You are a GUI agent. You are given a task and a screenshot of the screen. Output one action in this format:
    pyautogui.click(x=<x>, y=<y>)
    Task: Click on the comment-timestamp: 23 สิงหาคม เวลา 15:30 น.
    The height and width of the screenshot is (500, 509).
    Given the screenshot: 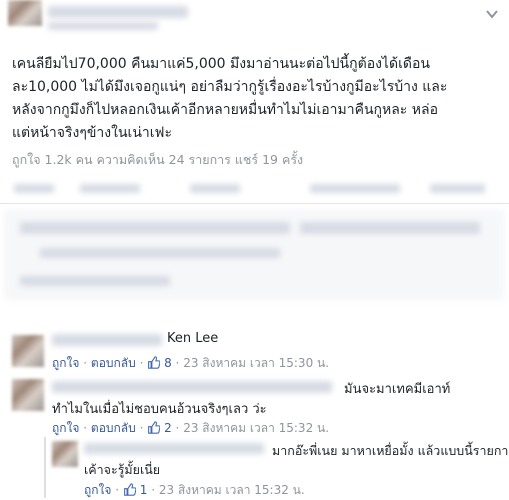 What is the action you would take?
    pyautogui.click(x=256, y=363)
    